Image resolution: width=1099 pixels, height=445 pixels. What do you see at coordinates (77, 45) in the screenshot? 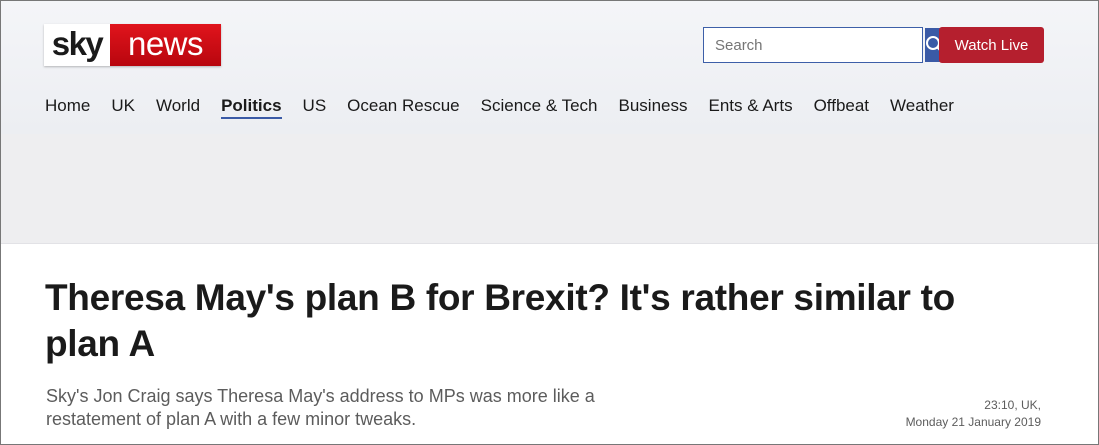
I see `logo-sky-text: sky` at bounding box center [77, 45].